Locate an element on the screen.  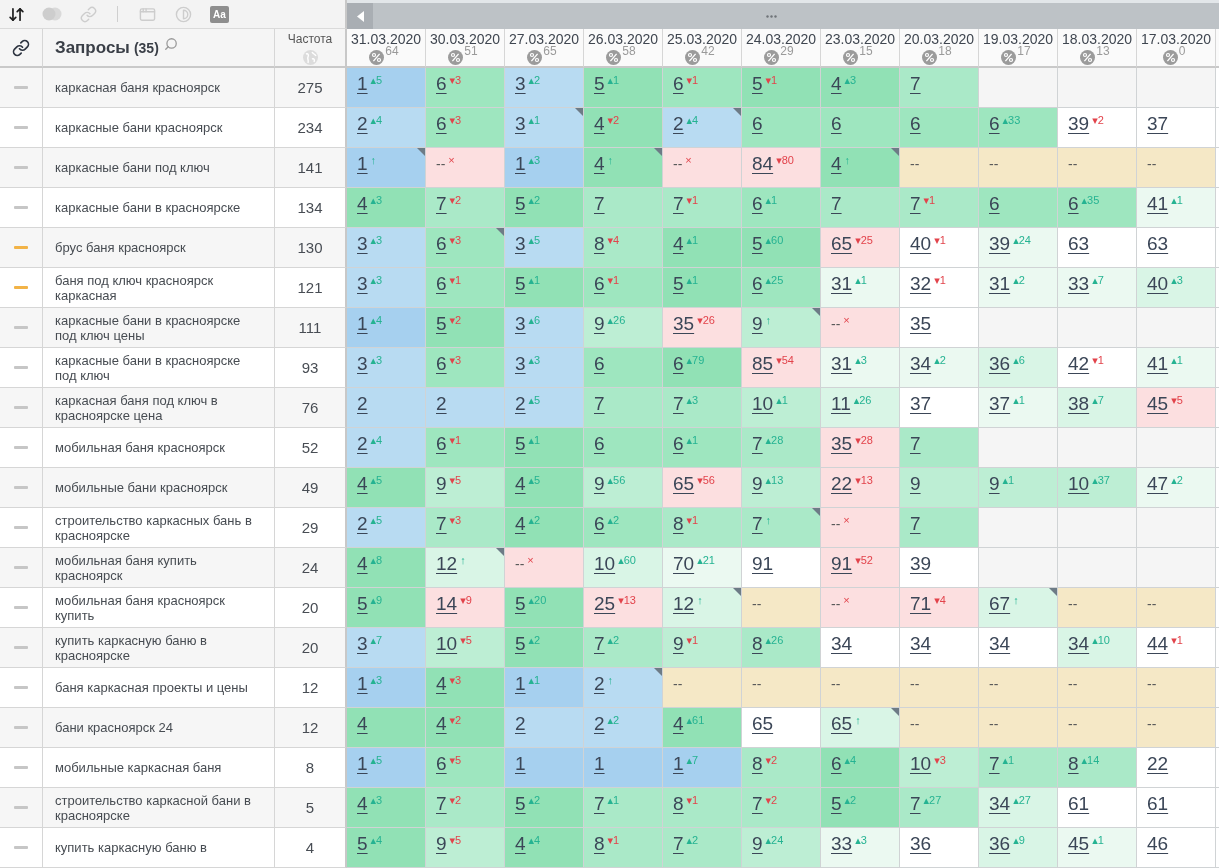
link-icon is located at coordinates (21, 47).